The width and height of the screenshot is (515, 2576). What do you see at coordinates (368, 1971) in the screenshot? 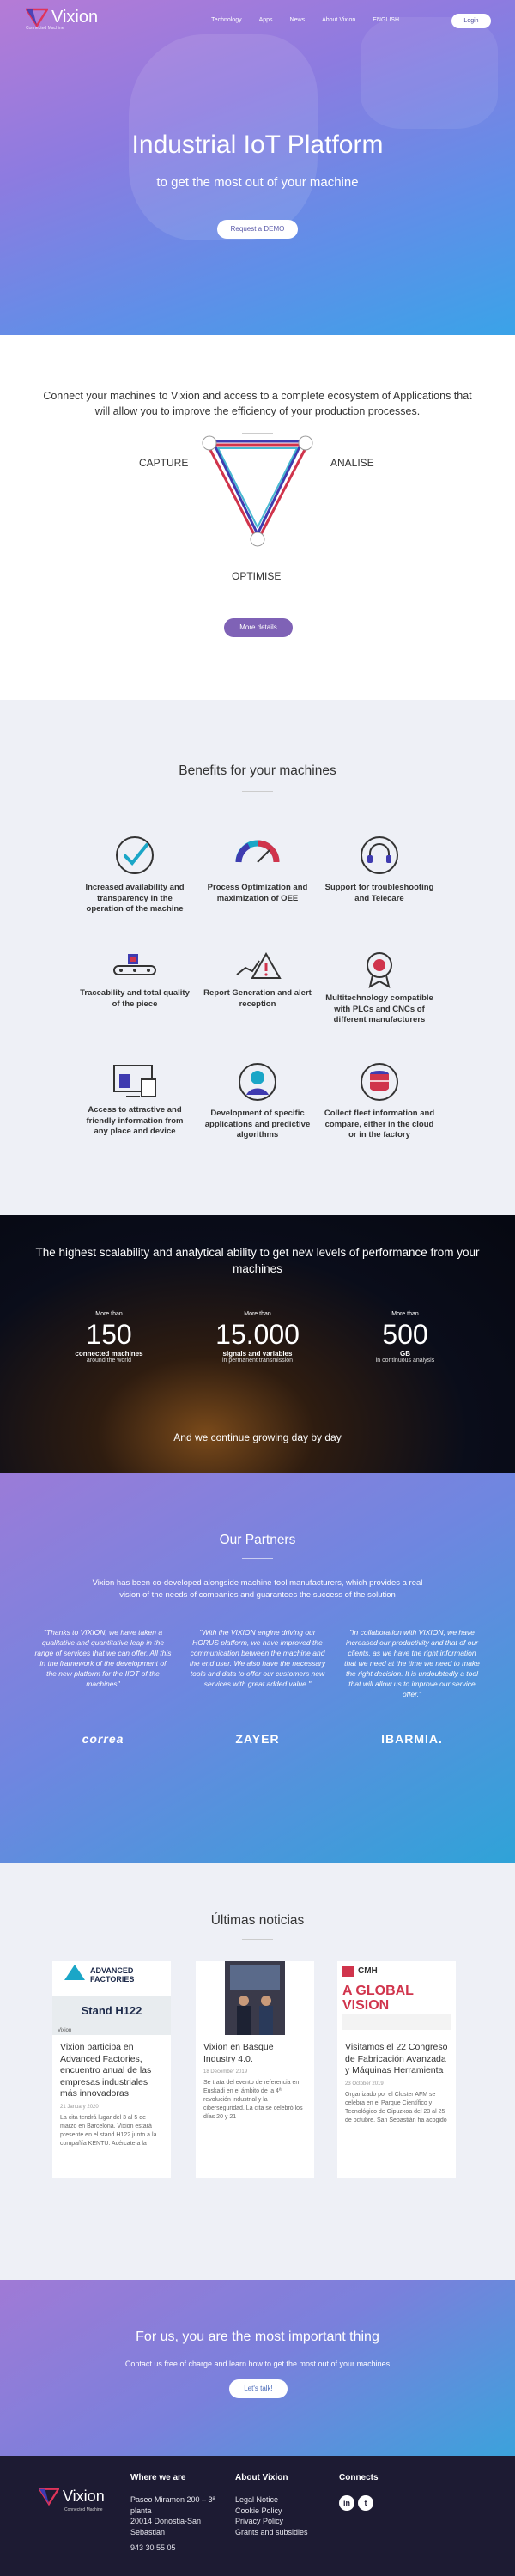
I see `banner-headline: CMH` at bounding box center [368, 1971].